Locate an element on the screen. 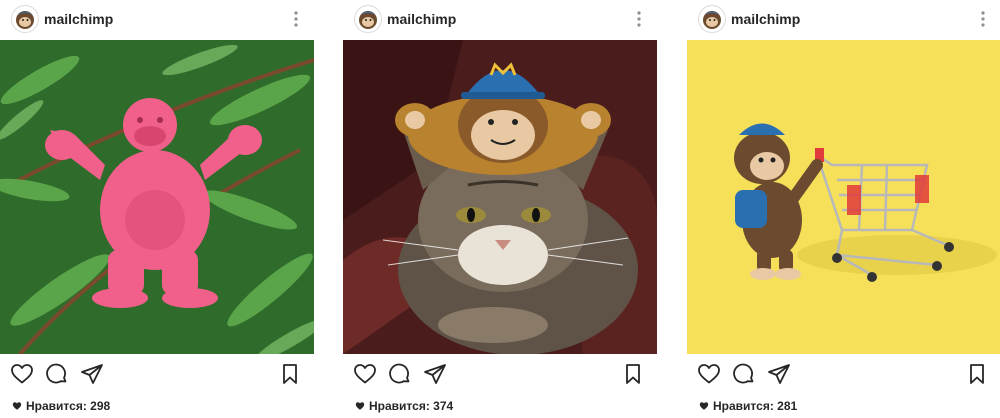  likes-count-row: Нравится: 374 is located at coordinates (404, 406).